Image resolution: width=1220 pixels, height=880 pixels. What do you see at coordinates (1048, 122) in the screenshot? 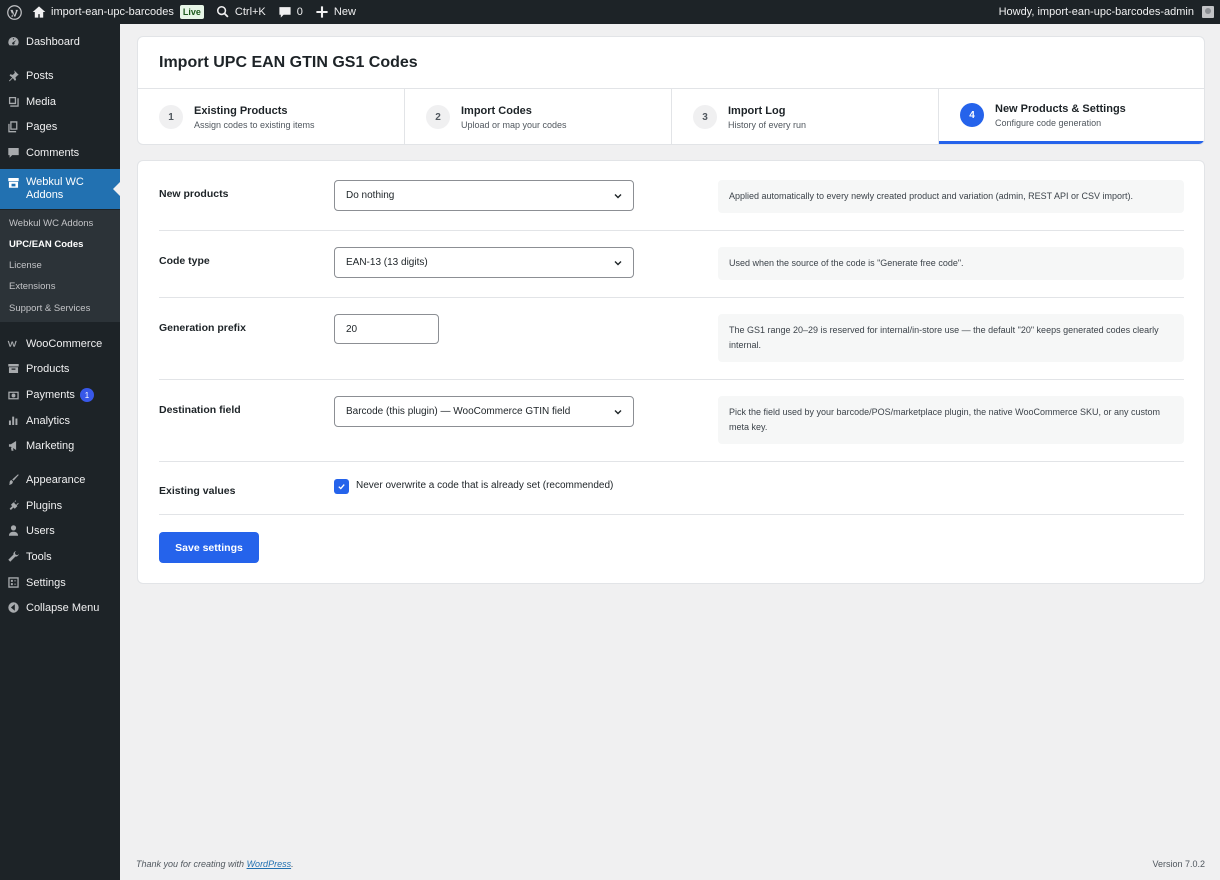
I see `tab-subtitle: Configure code generation` at bounding box center [1048, 122].